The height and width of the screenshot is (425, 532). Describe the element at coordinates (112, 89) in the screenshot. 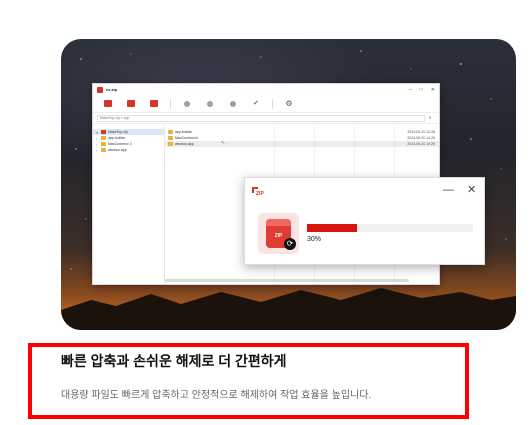

I see `app-title: ez-zip` at that location.